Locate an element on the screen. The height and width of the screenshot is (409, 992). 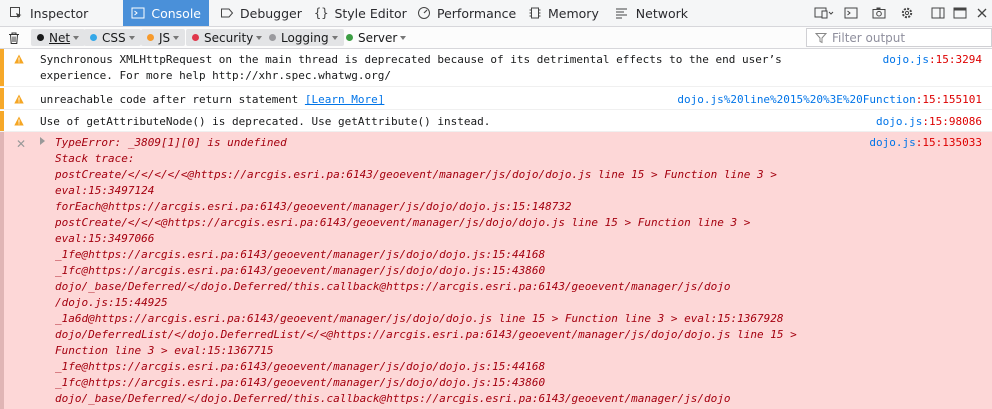
screenshot-icon is located at coordinates (879, 13).